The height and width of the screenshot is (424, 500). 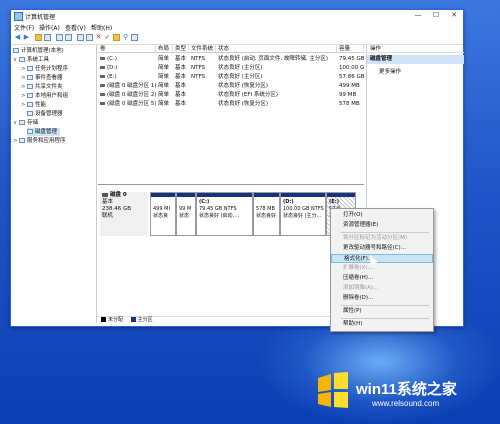 I want to click on more-actions-link: 更多操作, so click(x=390, y=71).